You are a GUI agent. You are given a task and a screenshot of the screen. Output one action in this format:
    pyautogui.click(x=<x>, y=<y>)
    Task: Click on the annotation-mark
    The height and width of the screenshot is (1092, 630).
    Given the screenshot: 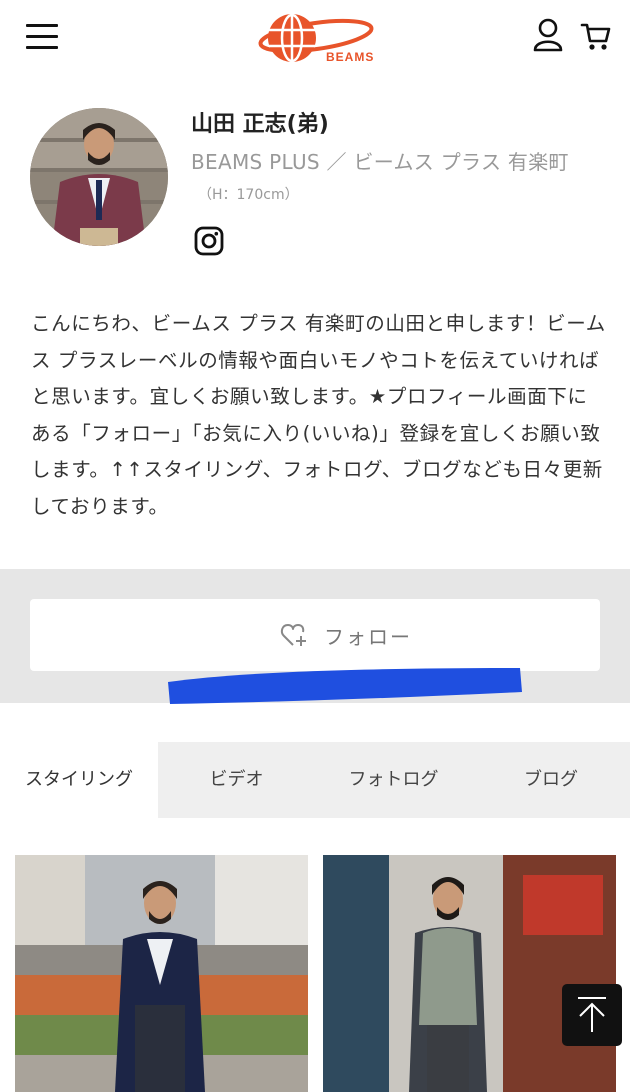 What is the action you would take?
    pyautogui.click(x=345, y=686)
    